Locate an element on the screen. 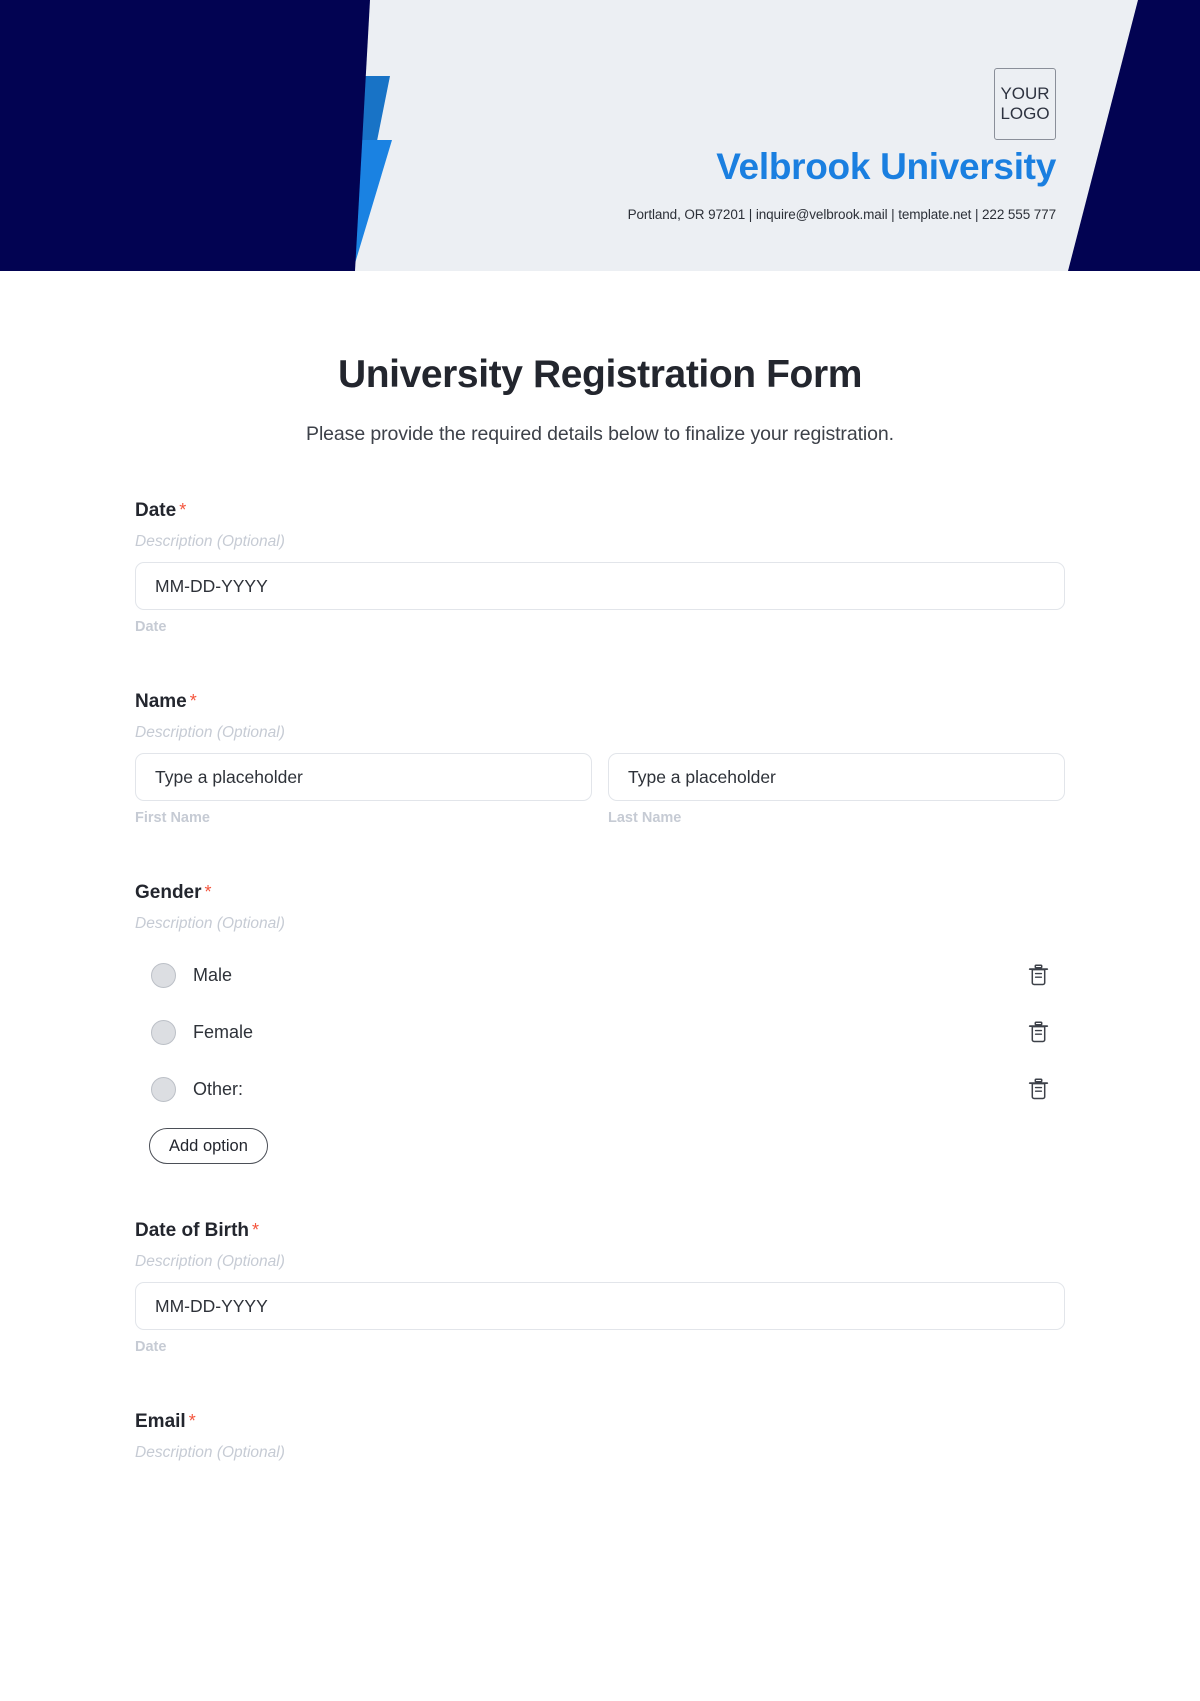  field-label-date: Date * is located at coordinates (600, 511).